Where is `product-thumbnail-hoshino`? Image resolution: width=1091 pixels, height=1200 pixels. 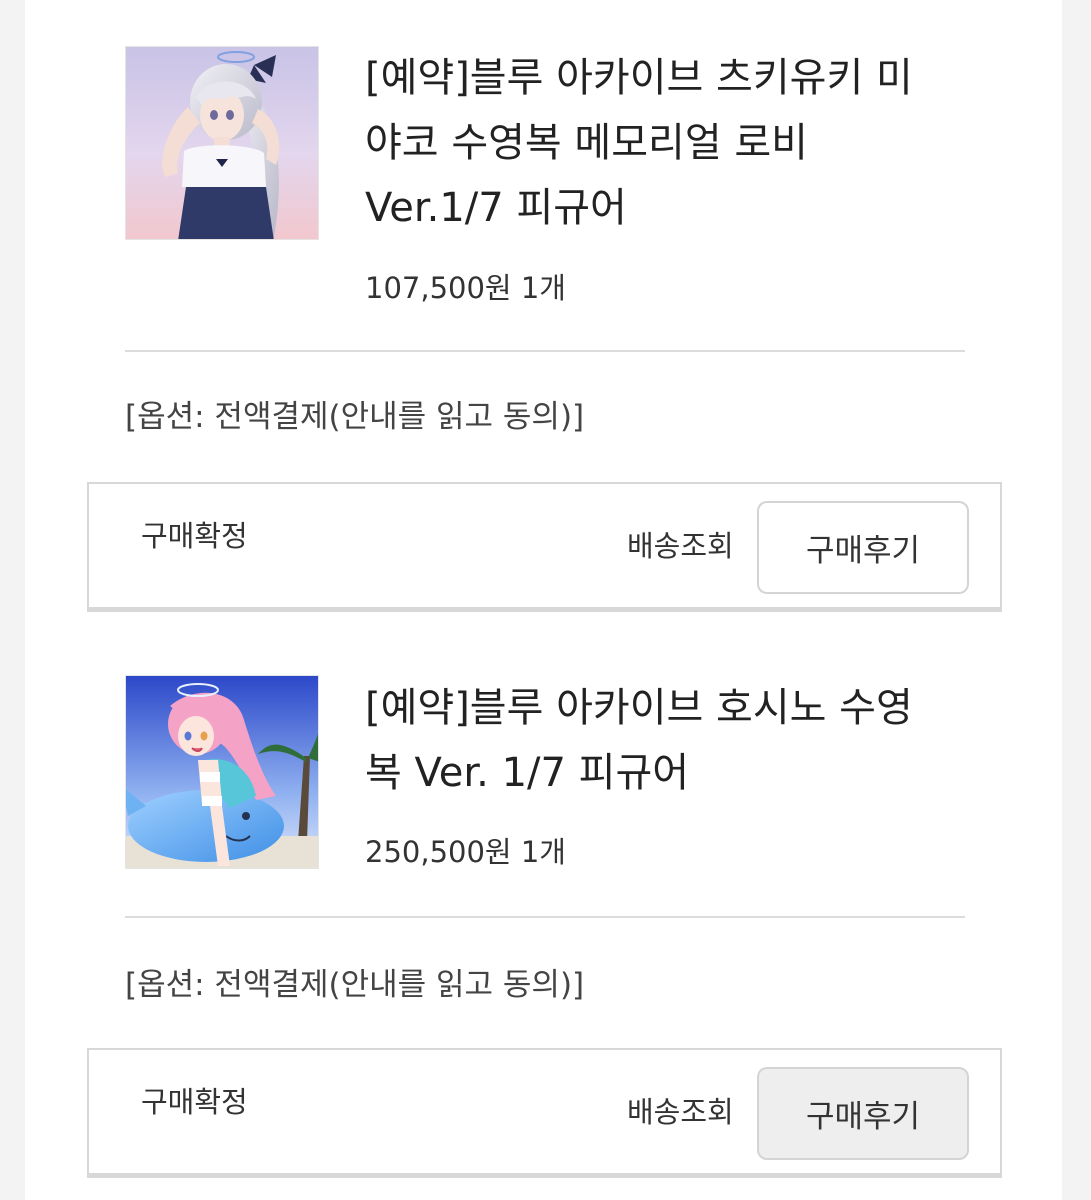
product-thumbnail-hoshino is located at coordinates (222, 772).